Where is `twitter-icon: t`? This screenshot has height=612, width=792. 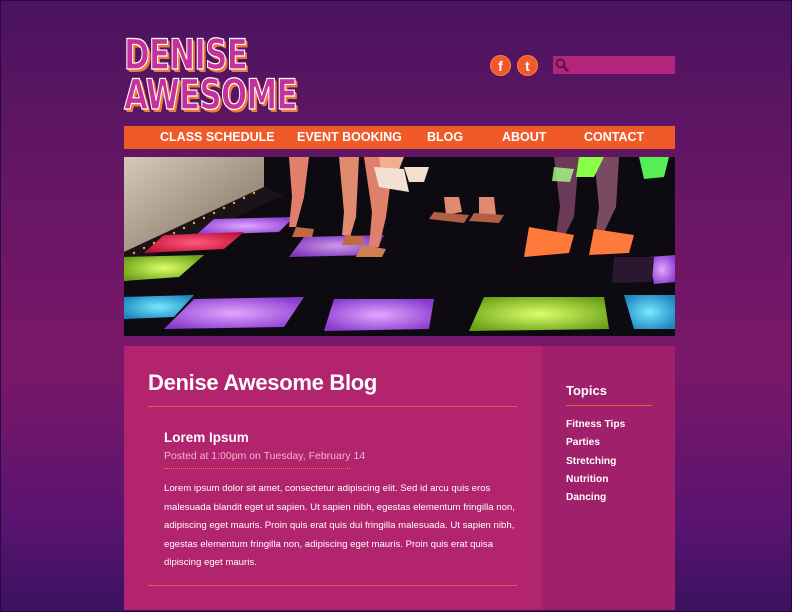 twitter-icon: t is located at coordinates (527, 65).